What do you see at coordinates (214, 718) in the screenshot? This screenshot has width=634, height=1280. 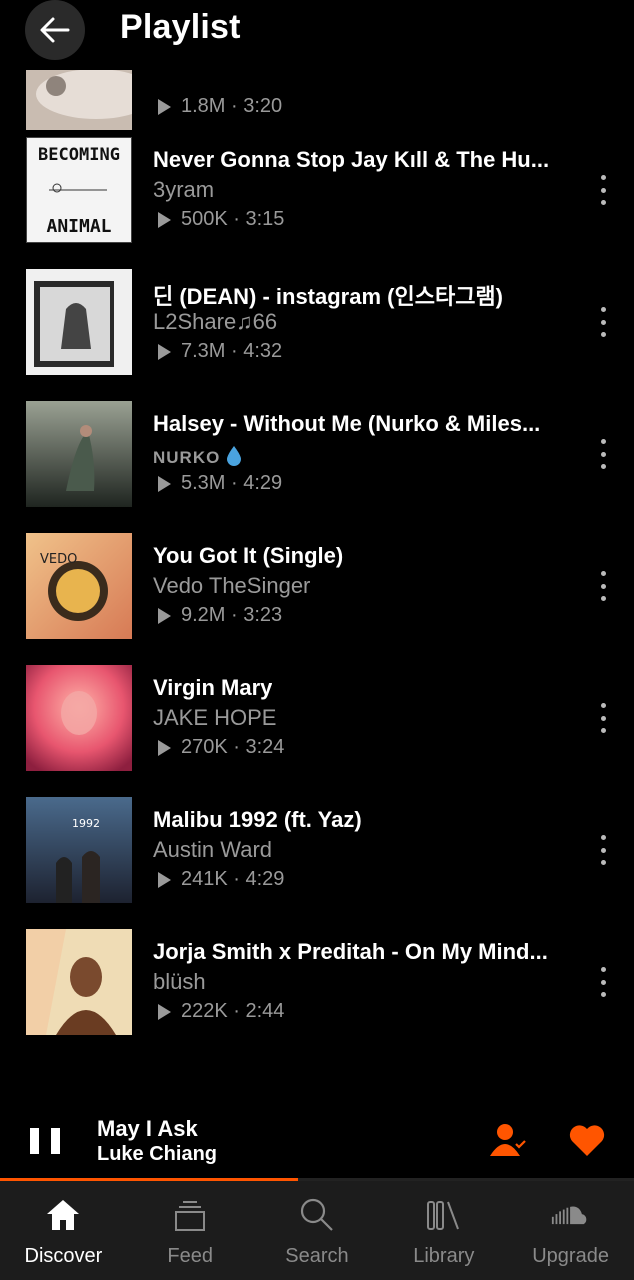 I see `track-artist: JAKE HOPE` at bounding box center [214, 718].